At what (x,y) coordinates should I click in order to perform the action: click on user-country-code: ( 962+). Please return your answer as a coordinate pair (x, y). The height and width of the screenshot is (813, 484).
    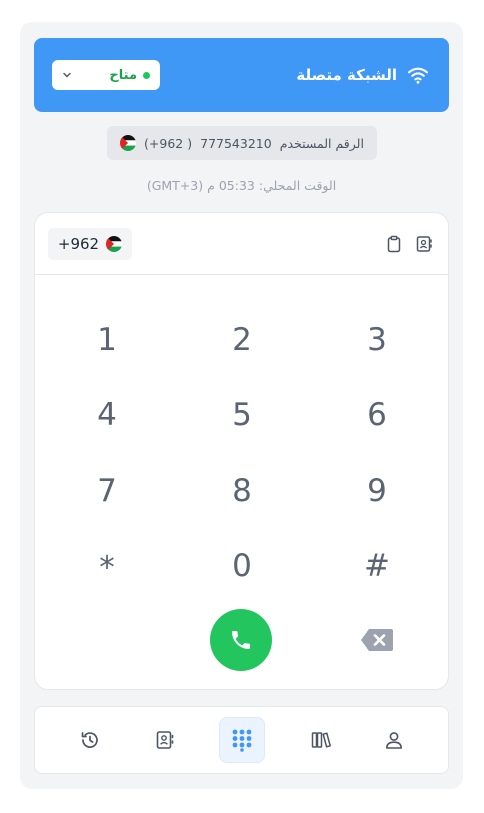
    Looking at the image, I should click on (168, 143).